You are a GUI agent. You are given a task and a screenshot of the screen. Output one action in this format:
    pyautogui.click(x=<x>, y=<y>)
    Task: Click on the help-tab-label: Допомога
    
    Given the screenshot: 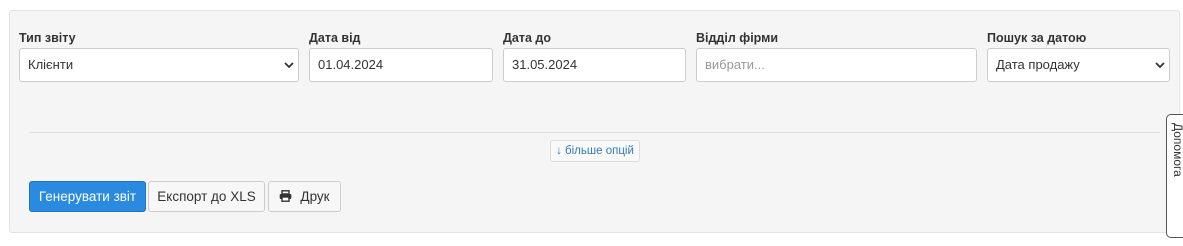 What is the action you would take?
    pyautogui.click(x=1177, y=150)
    